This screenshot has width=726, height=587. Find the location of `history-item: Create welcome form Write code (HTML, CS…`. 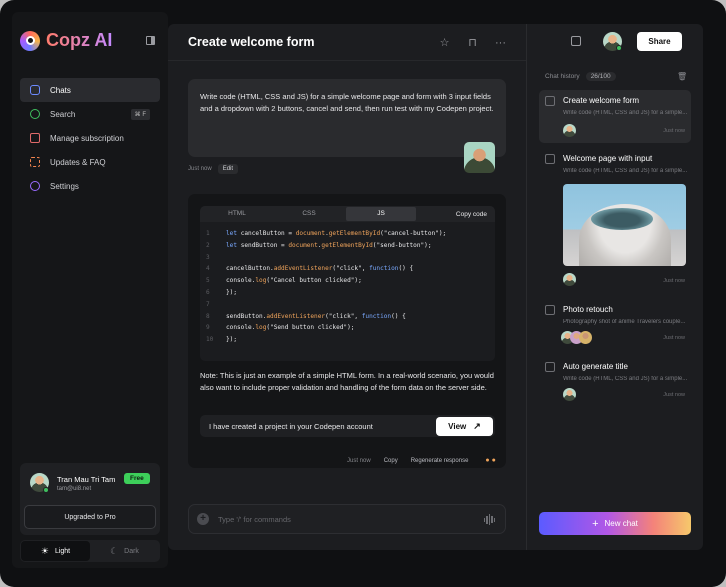

history-item: Create welcome form Write code (HTML, CS… is located at coordinates (615, 116).